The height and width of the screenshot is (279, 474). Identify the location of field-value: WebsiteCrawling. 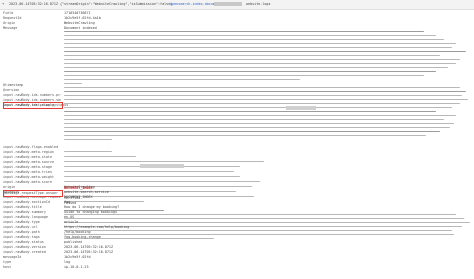
(79, 23).